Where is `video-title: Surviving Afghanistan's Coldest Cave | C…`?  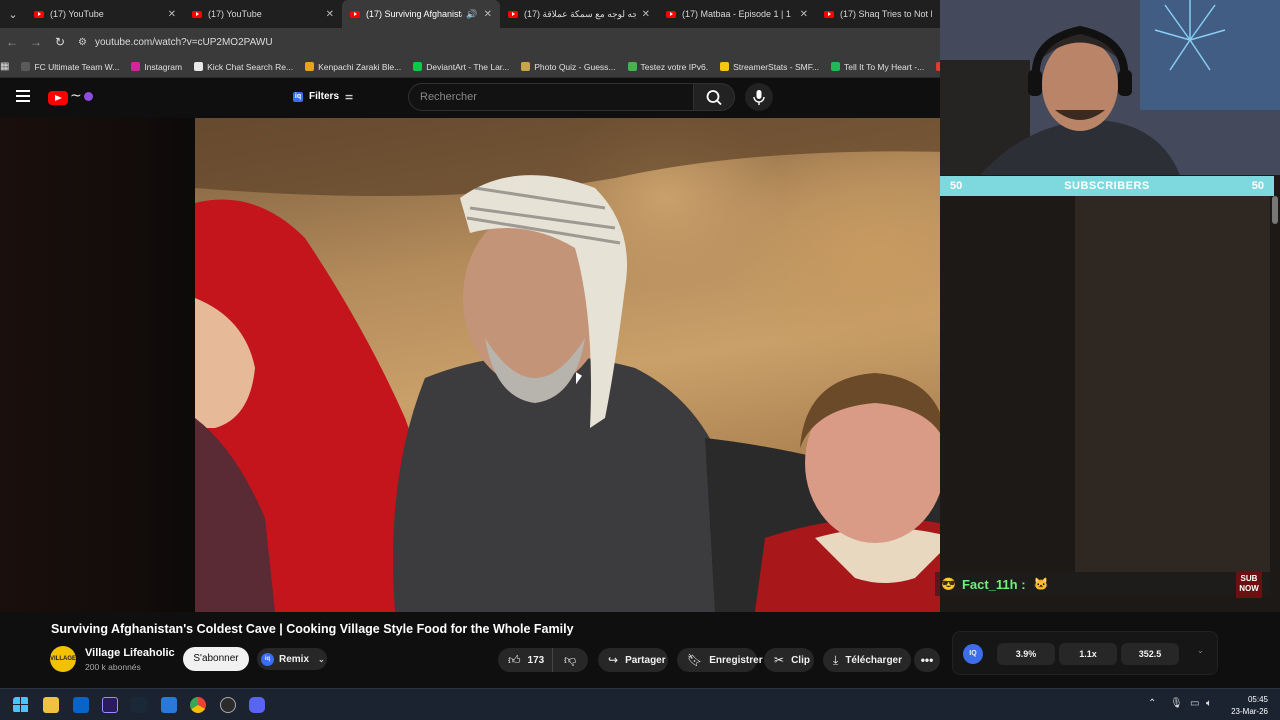 video-title: Surviving Afghanistan's Coldest Cave | C… is located at coordinates (312, 629).